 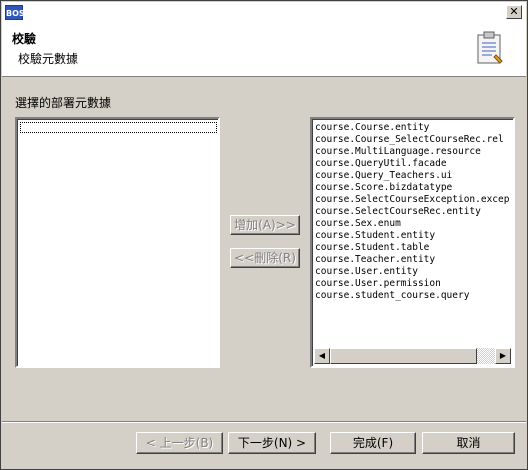 What do you see at coordinates (373, 443) in the screenshot?
I see `finish-button: 完成(F)` at bounding box center [373, 443].